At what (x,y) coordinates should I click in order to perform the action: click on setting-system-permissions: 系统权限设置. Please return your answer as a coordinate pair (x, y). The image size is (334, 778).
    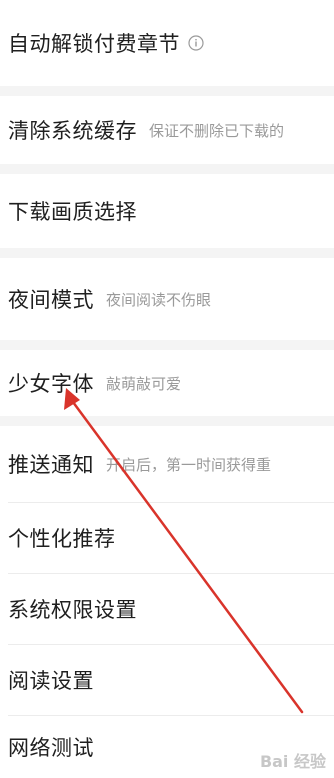
    Looking at the image, I should click on (167, 609).